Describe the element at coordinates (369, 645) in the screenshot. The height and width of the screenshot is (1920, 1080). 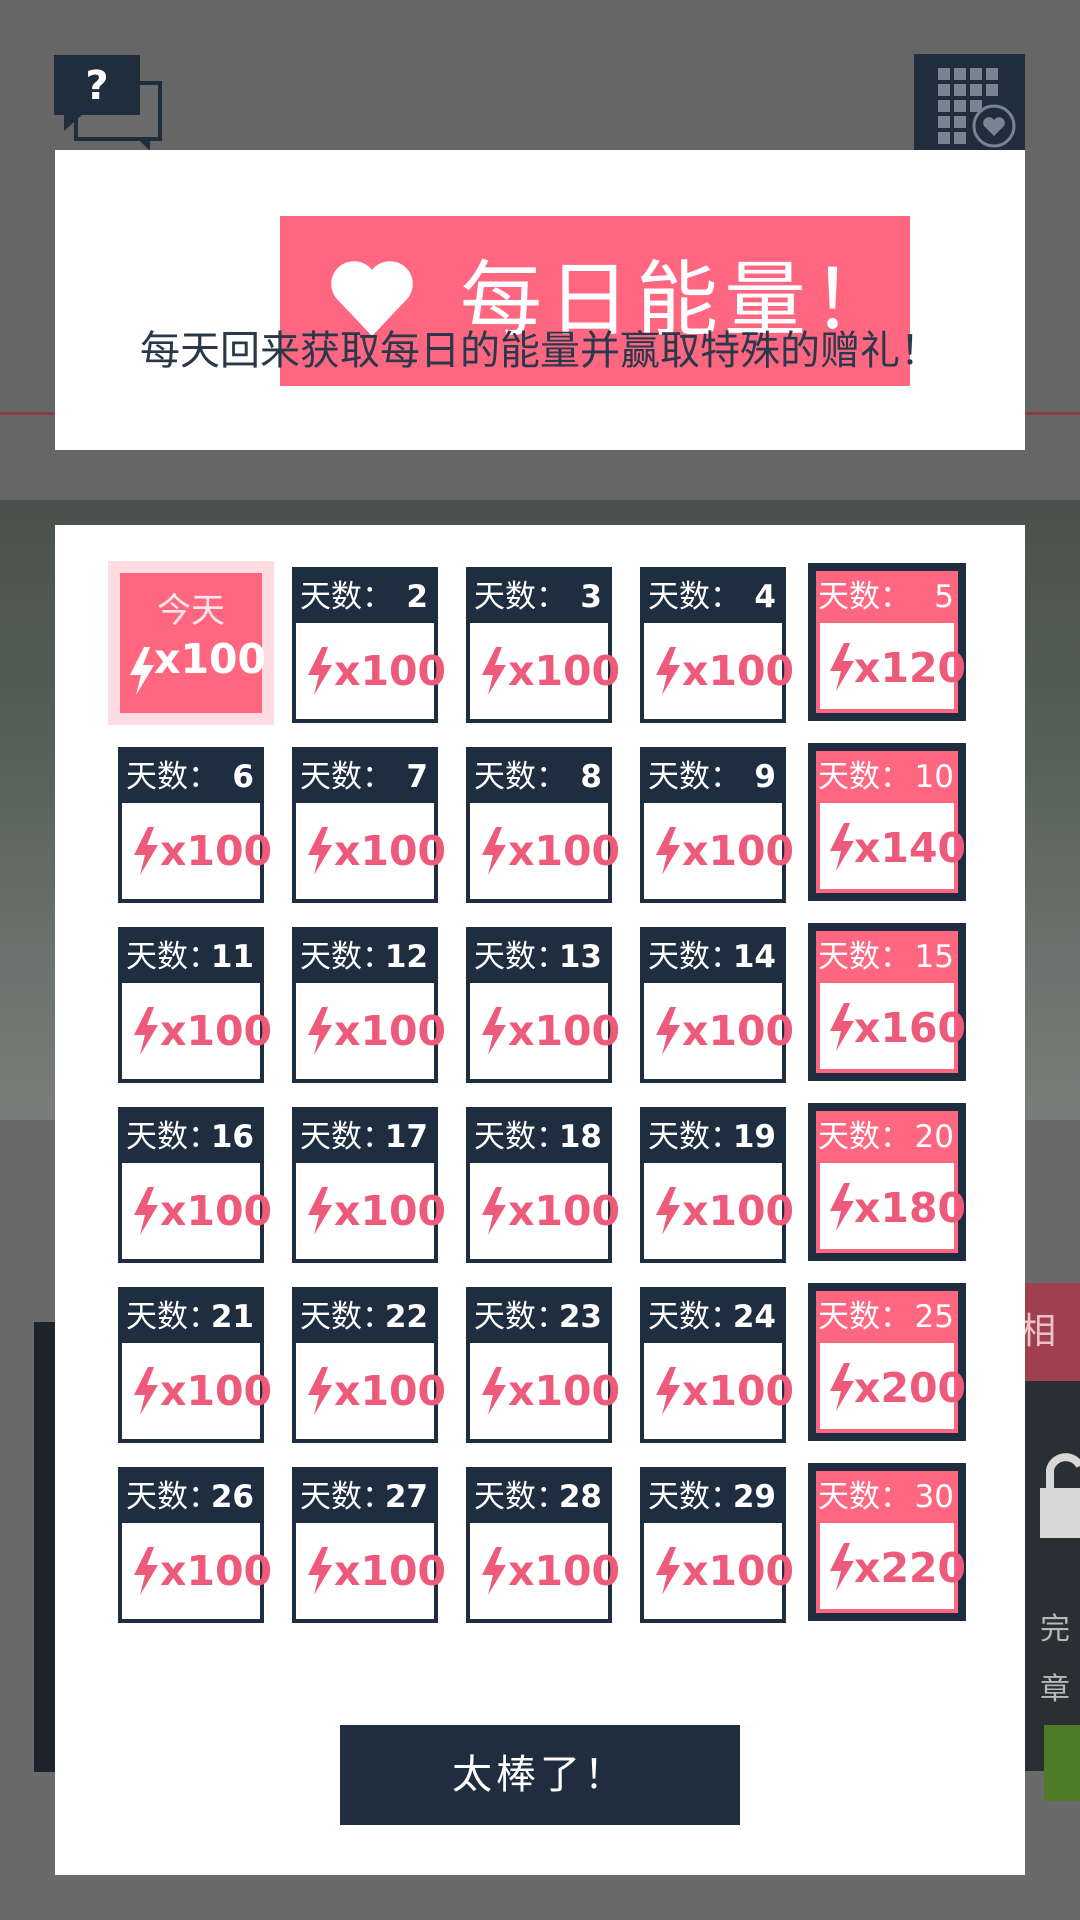
I see `reward-tile-frame: 天数： 2 x100` at that location.